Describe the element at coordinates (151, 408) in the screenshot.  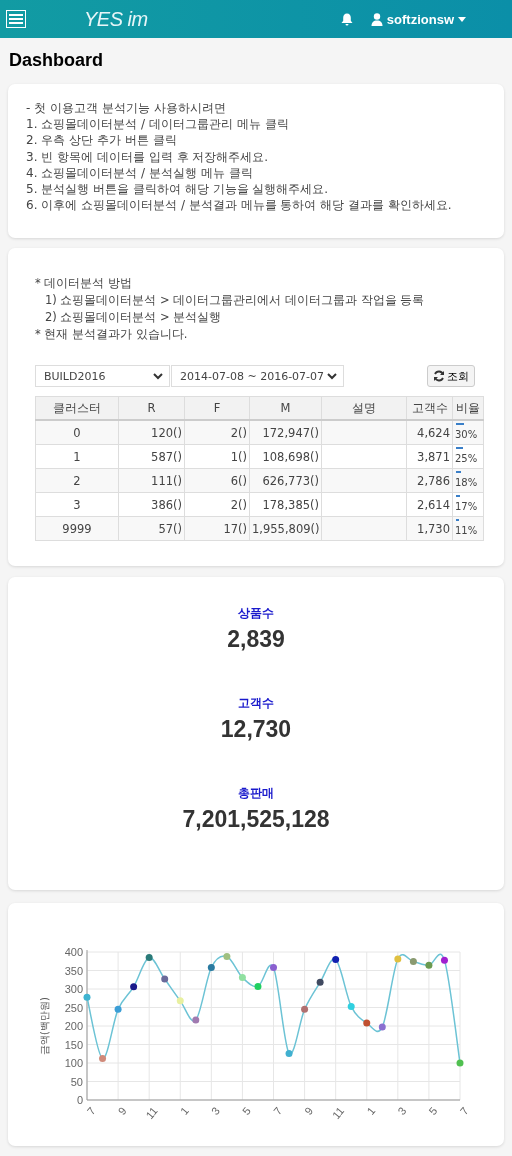
I see `column-header: R` at that location.